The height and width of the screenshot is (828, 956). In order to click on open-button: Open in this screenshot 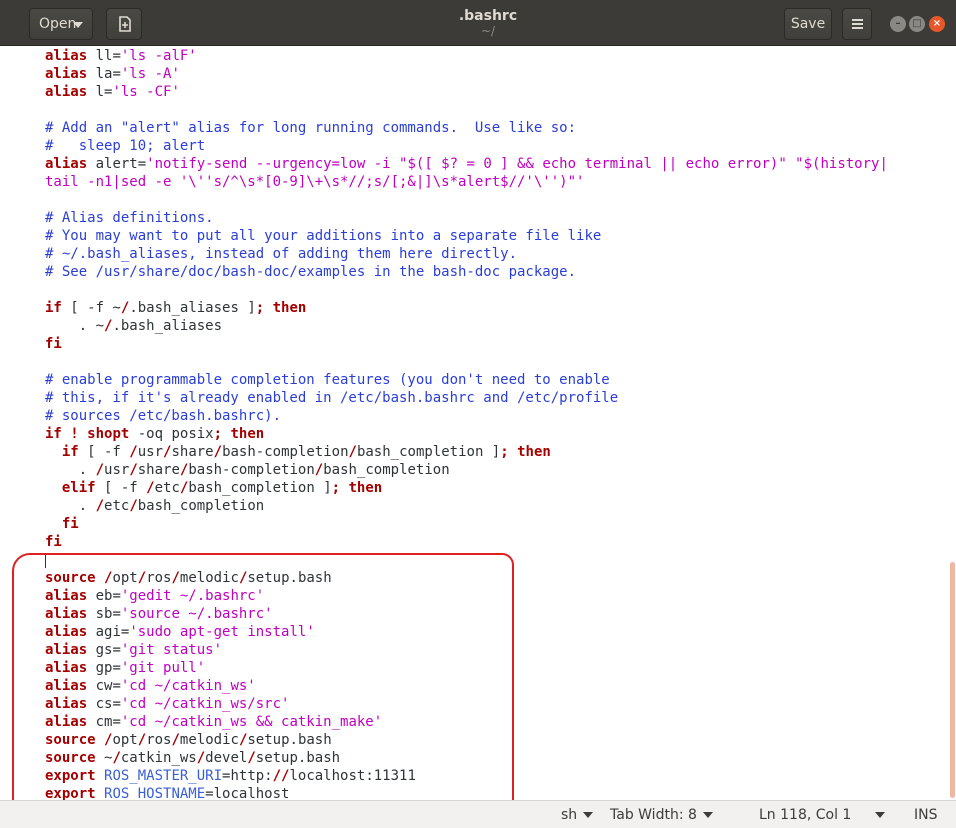, I will do `click(61, 24)`.